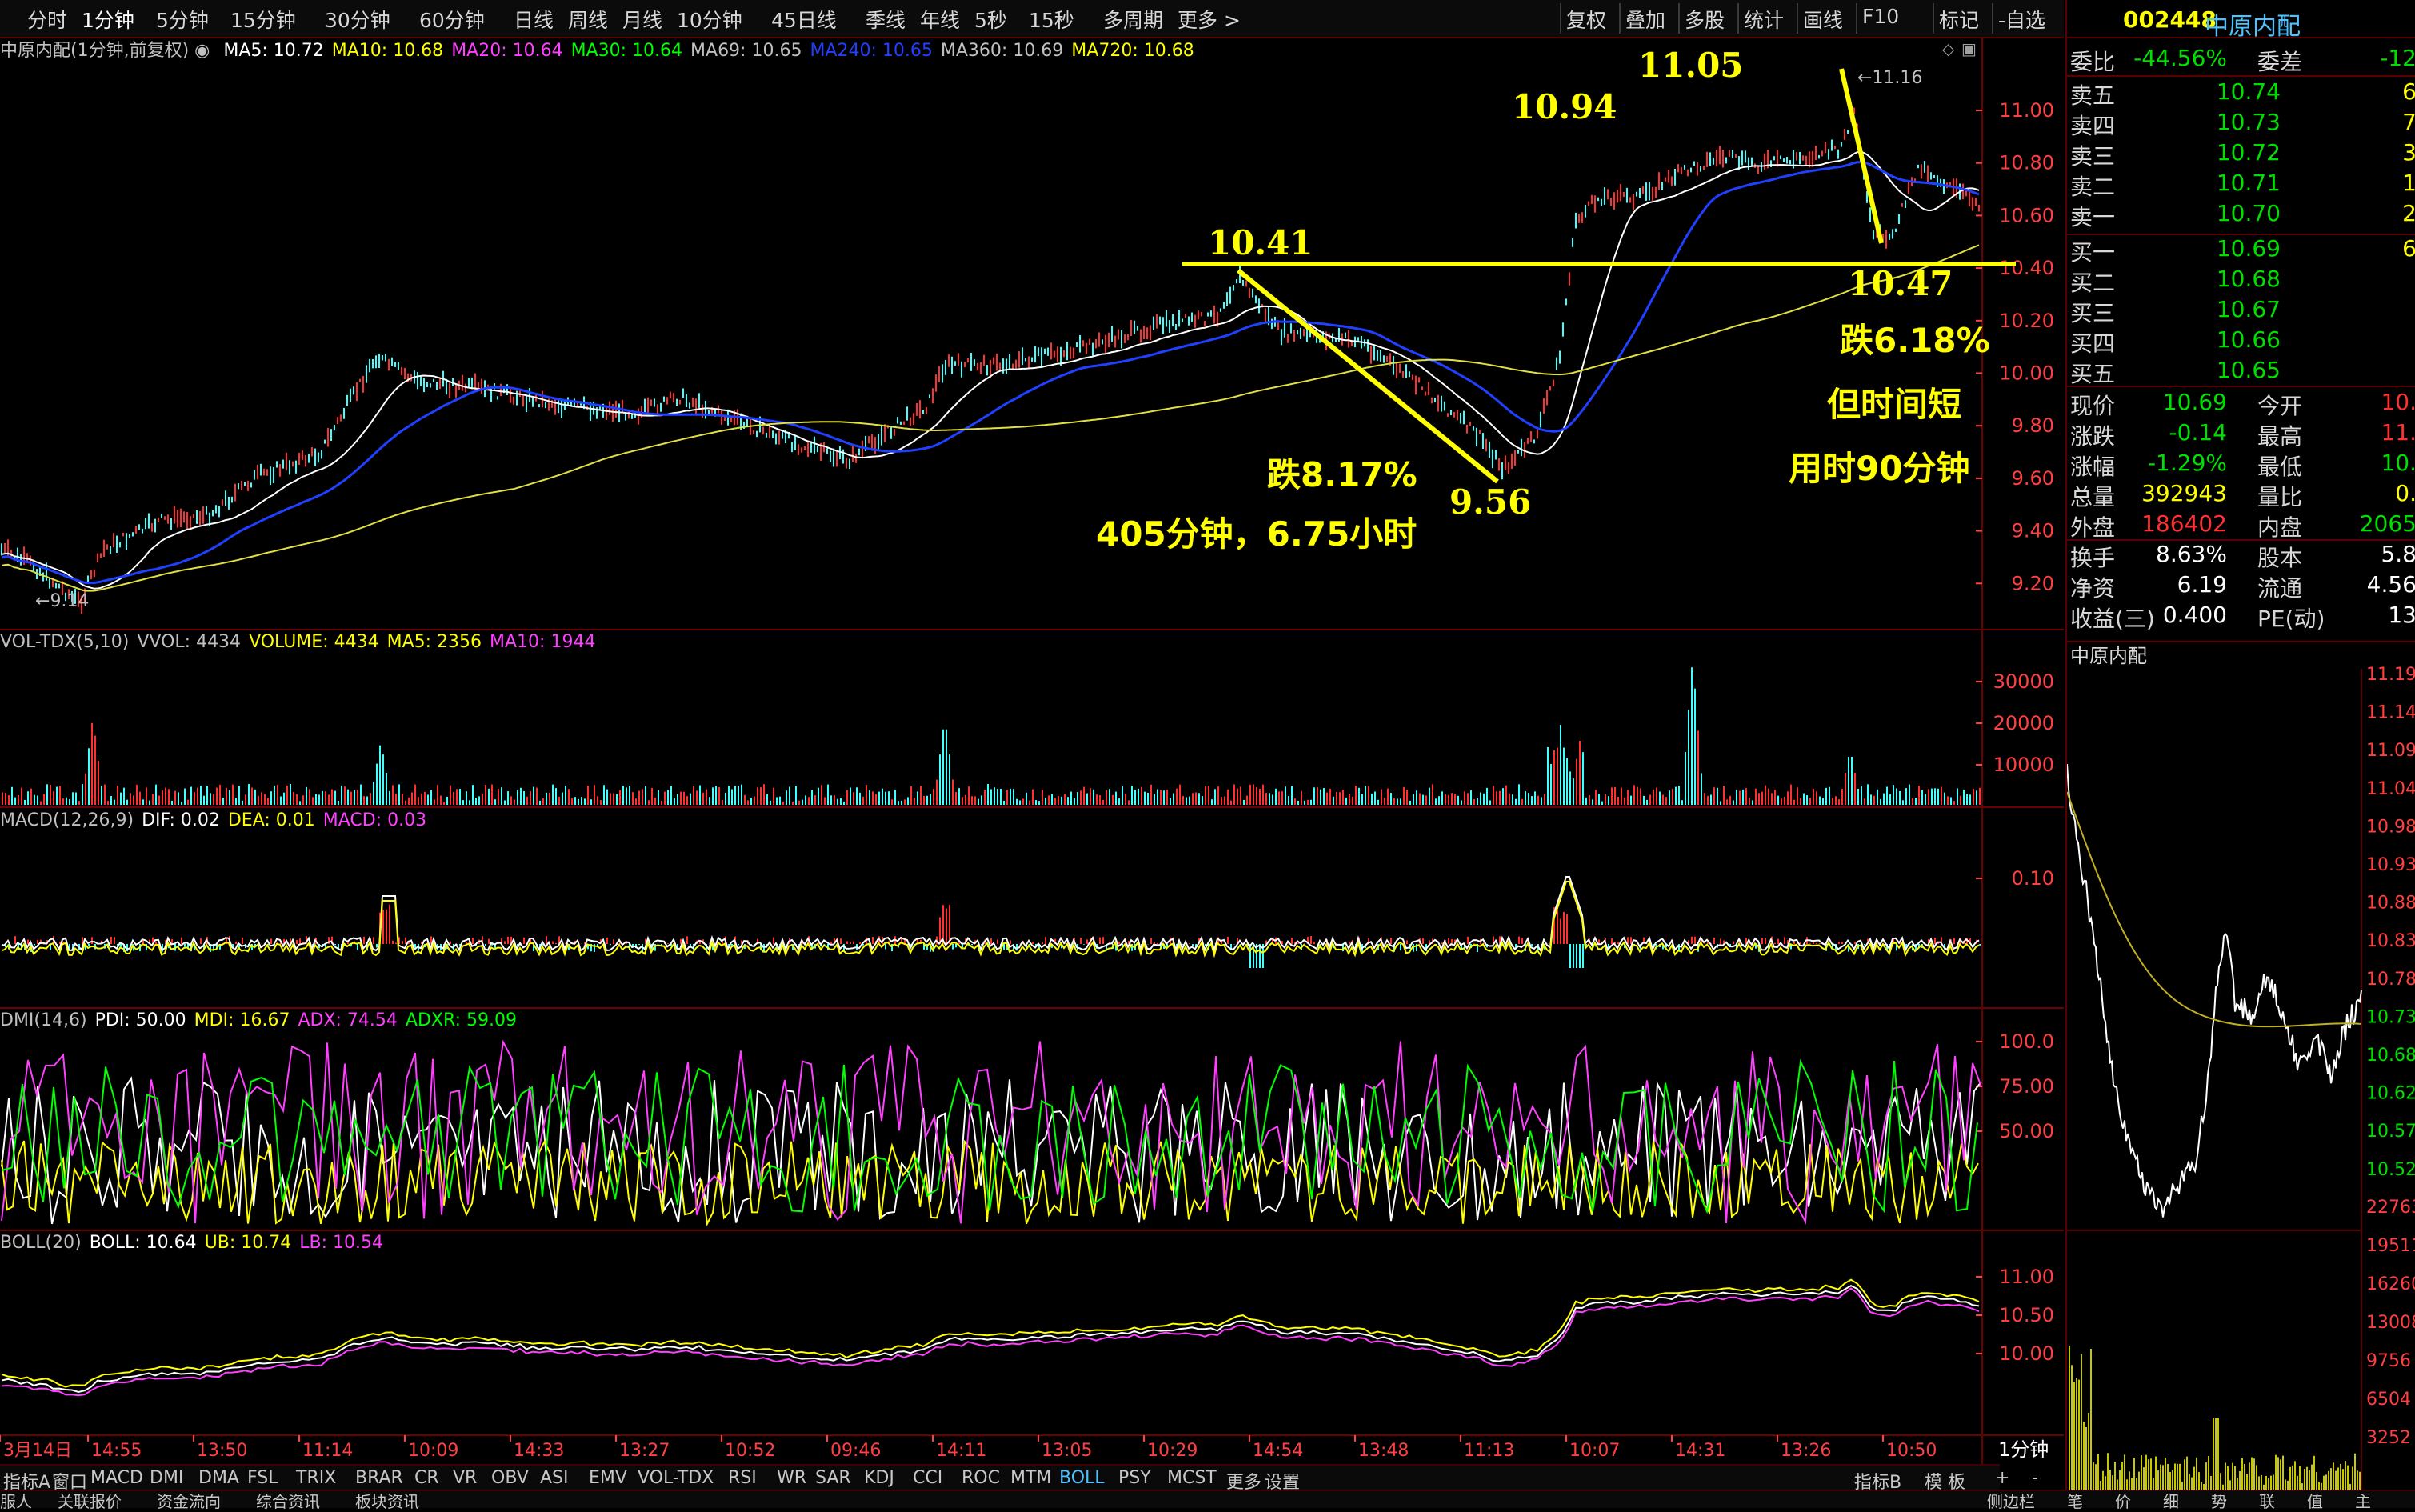  I want to click on mini-volume-bar, so click(2163, 1477).